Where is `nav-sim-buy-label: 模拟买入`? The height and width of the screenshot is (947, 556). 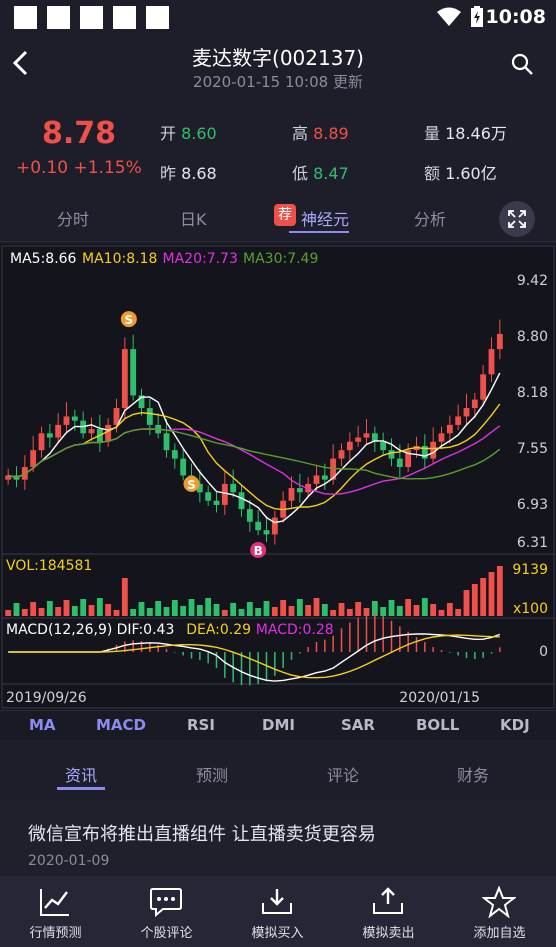
nav-sim-buy-label: 模拟买入 is located at coordinates (277, 933).